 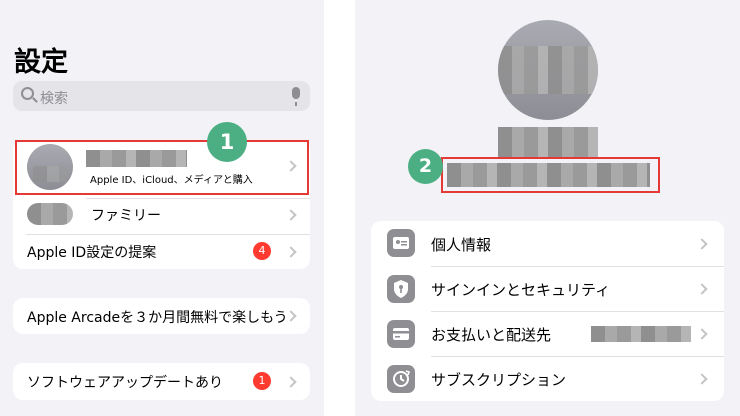 I want to click on photo-redacted, so click(x=548, y=70).